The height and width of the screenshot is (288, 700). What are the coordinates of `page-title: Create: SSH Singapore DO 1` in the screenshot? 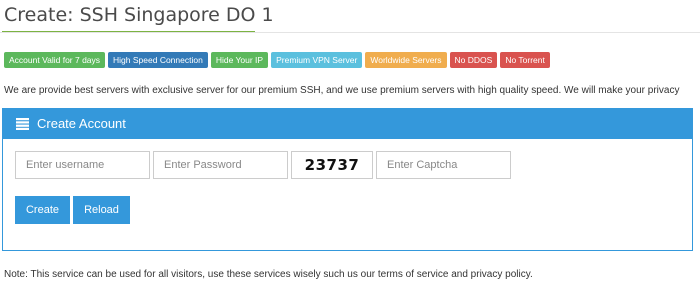 It's located at (139, 15).